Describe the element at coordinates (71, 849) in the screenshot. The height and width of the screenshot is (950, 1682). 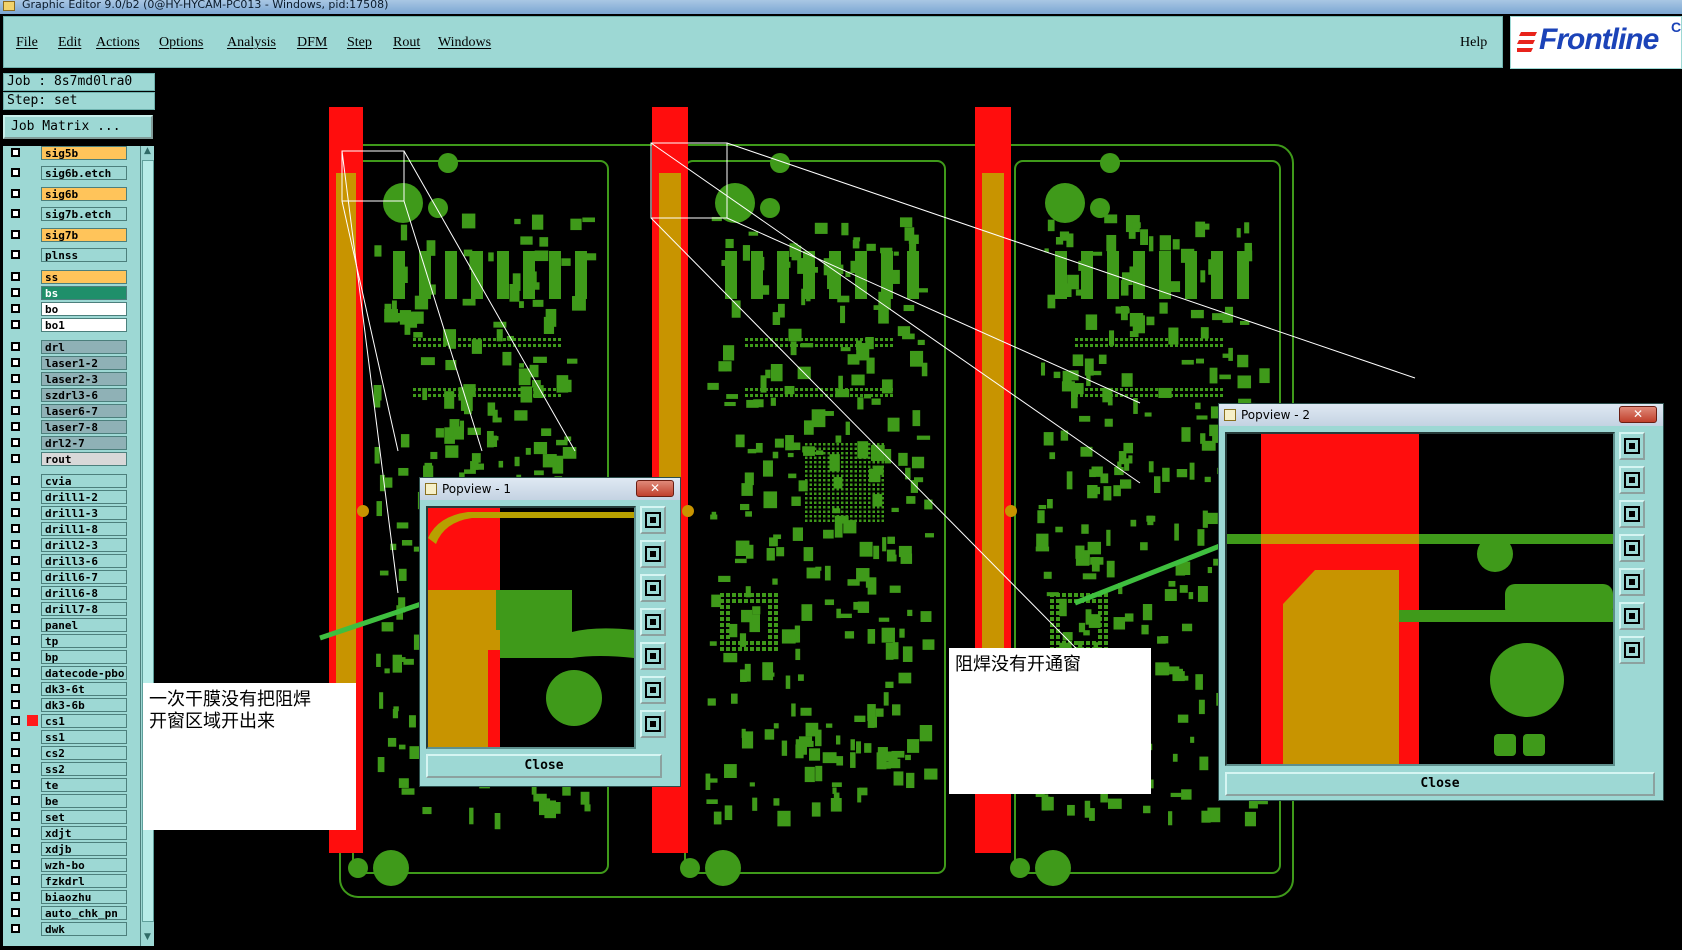
I see `layer-row: xdjb` at that location.